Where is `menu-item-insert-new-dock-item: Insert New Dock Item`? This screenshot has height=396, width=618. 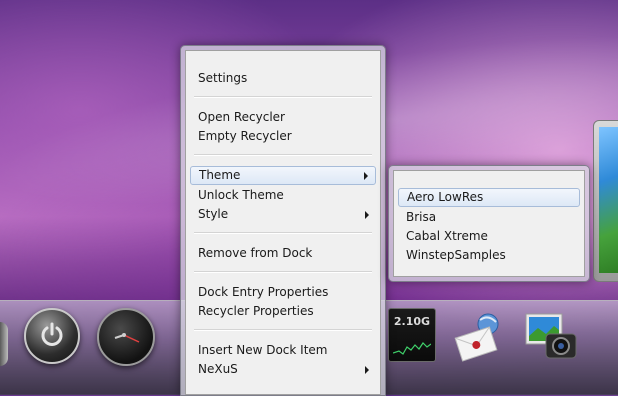 menu-item-insert-new-dock-item: Insert New Dock Item is located at coordinates (283, 350).